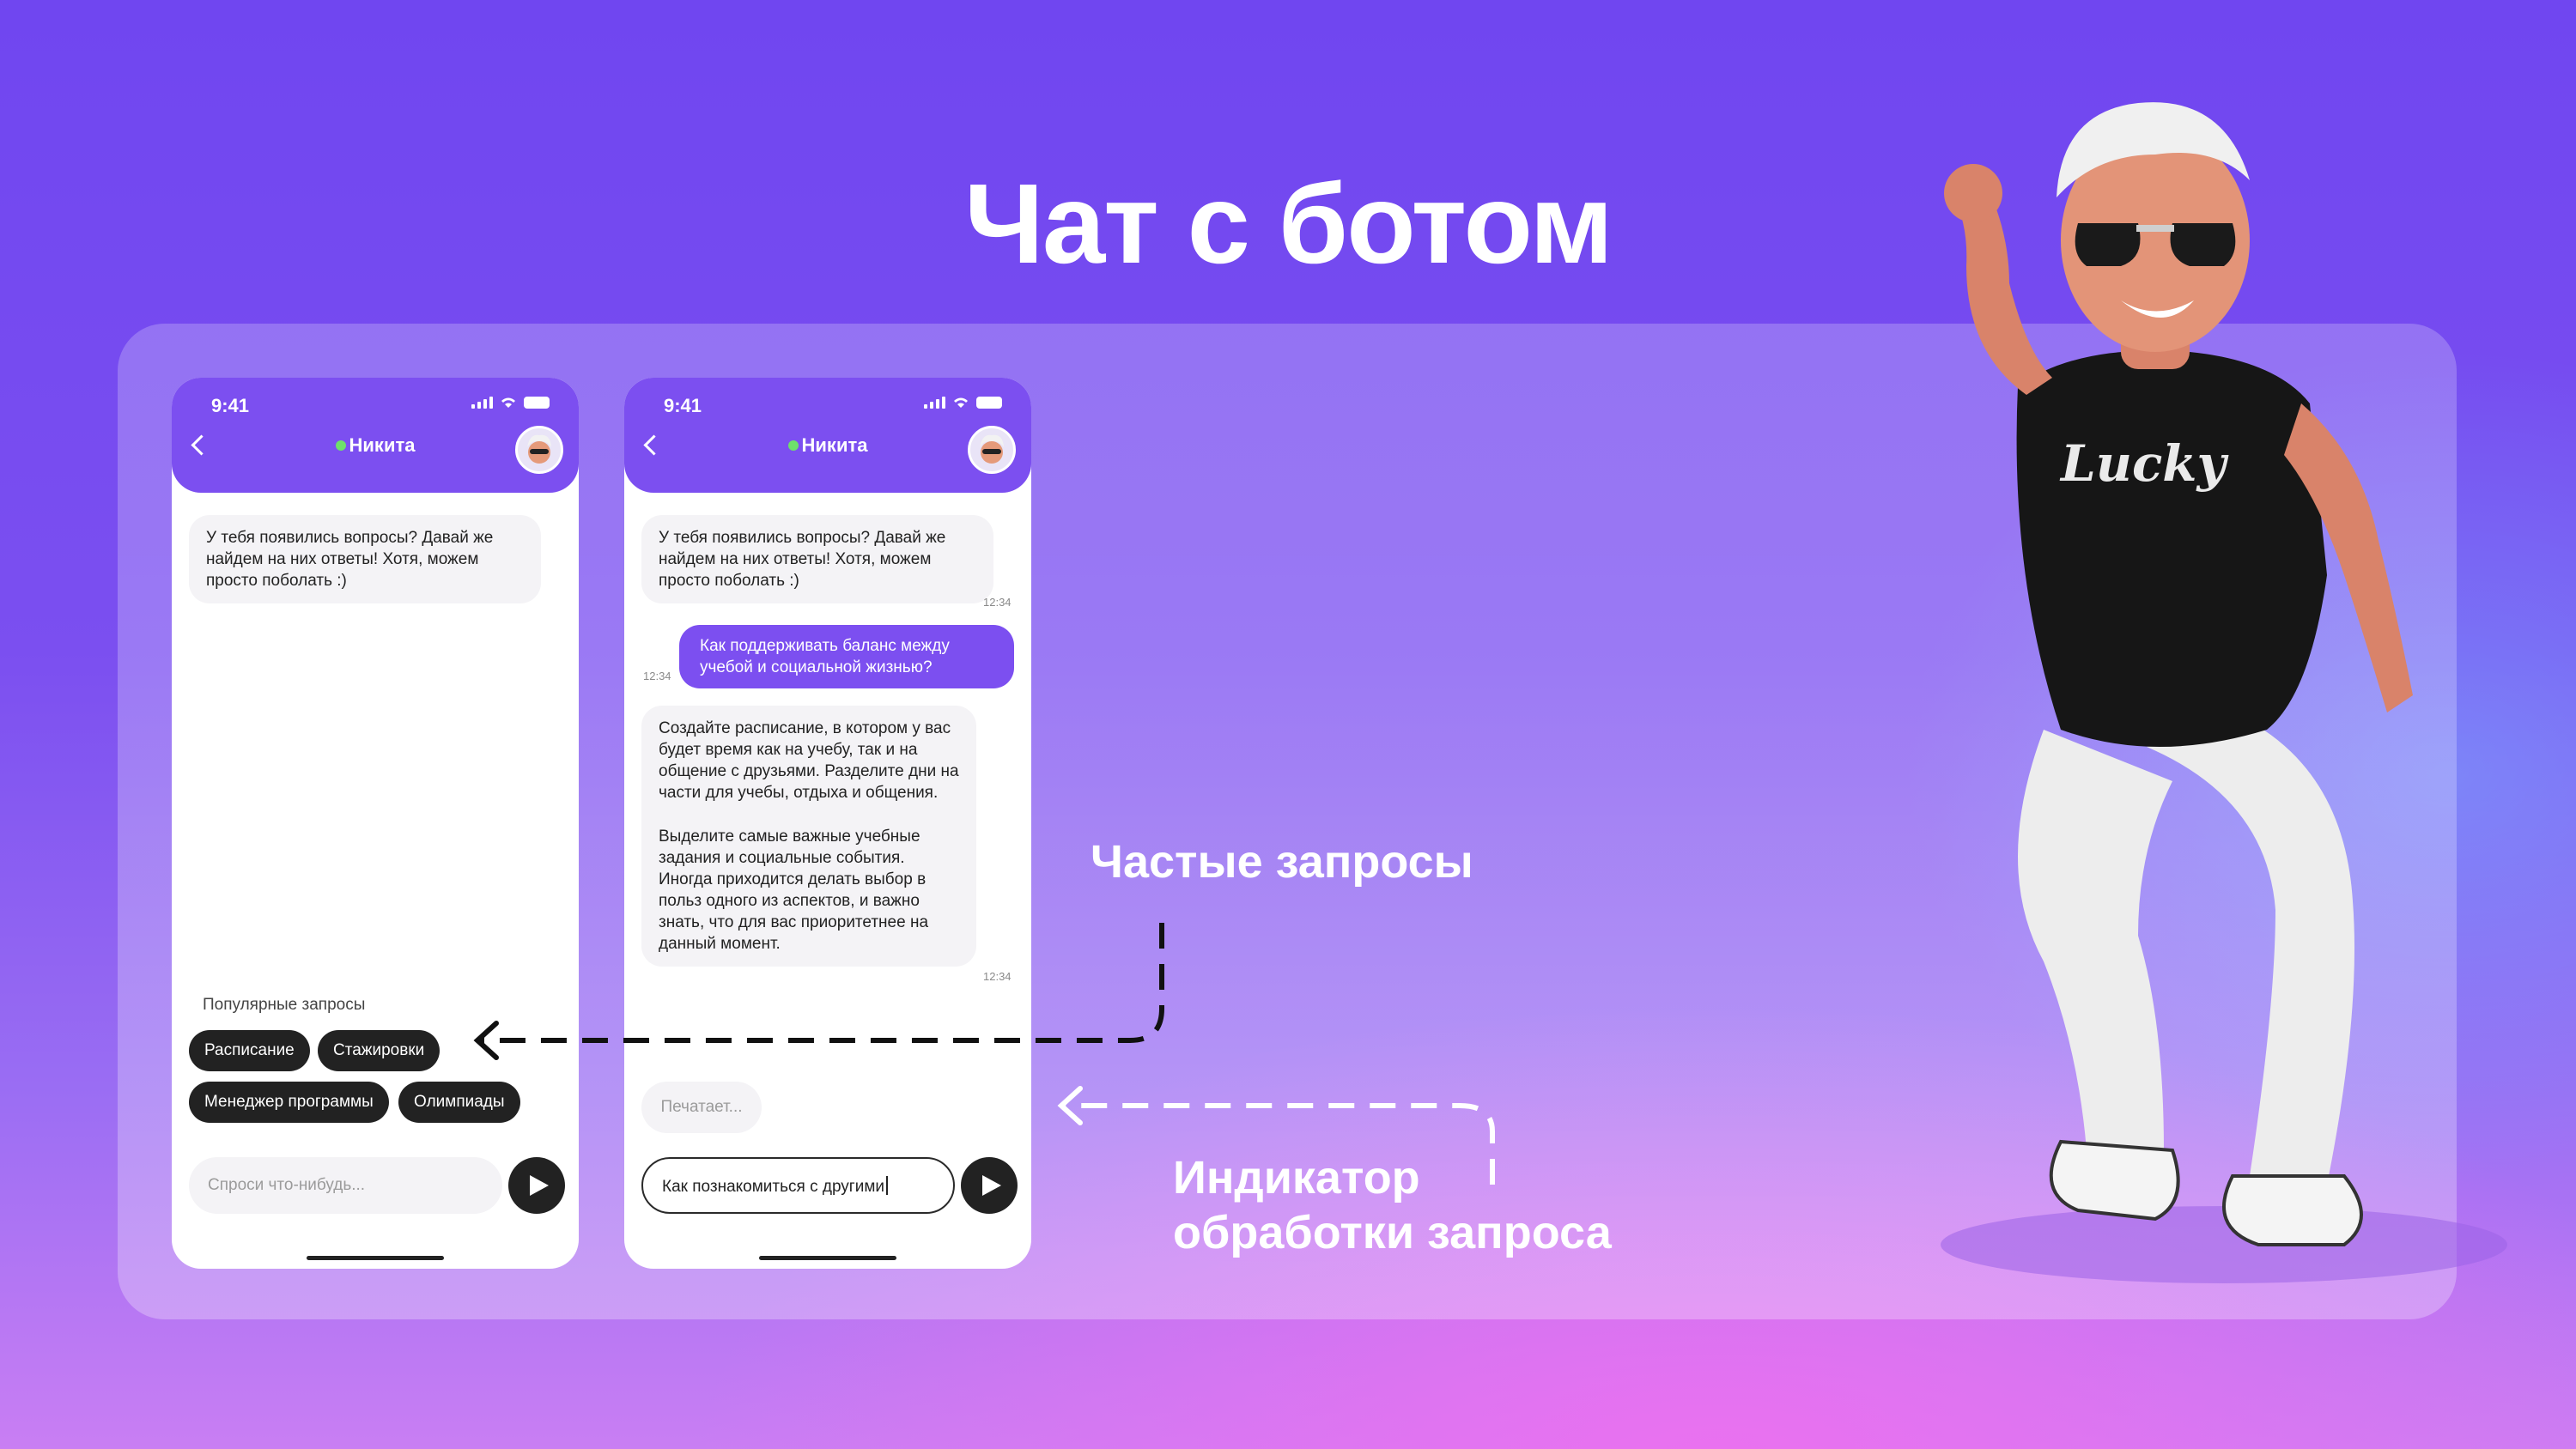 The height and width of the screenshot is (1449, 2576). What do you see at coordinates (2144, 463) in the screenshot?
I see `svg-text: Lucky` at bounding box center [2144, 463].